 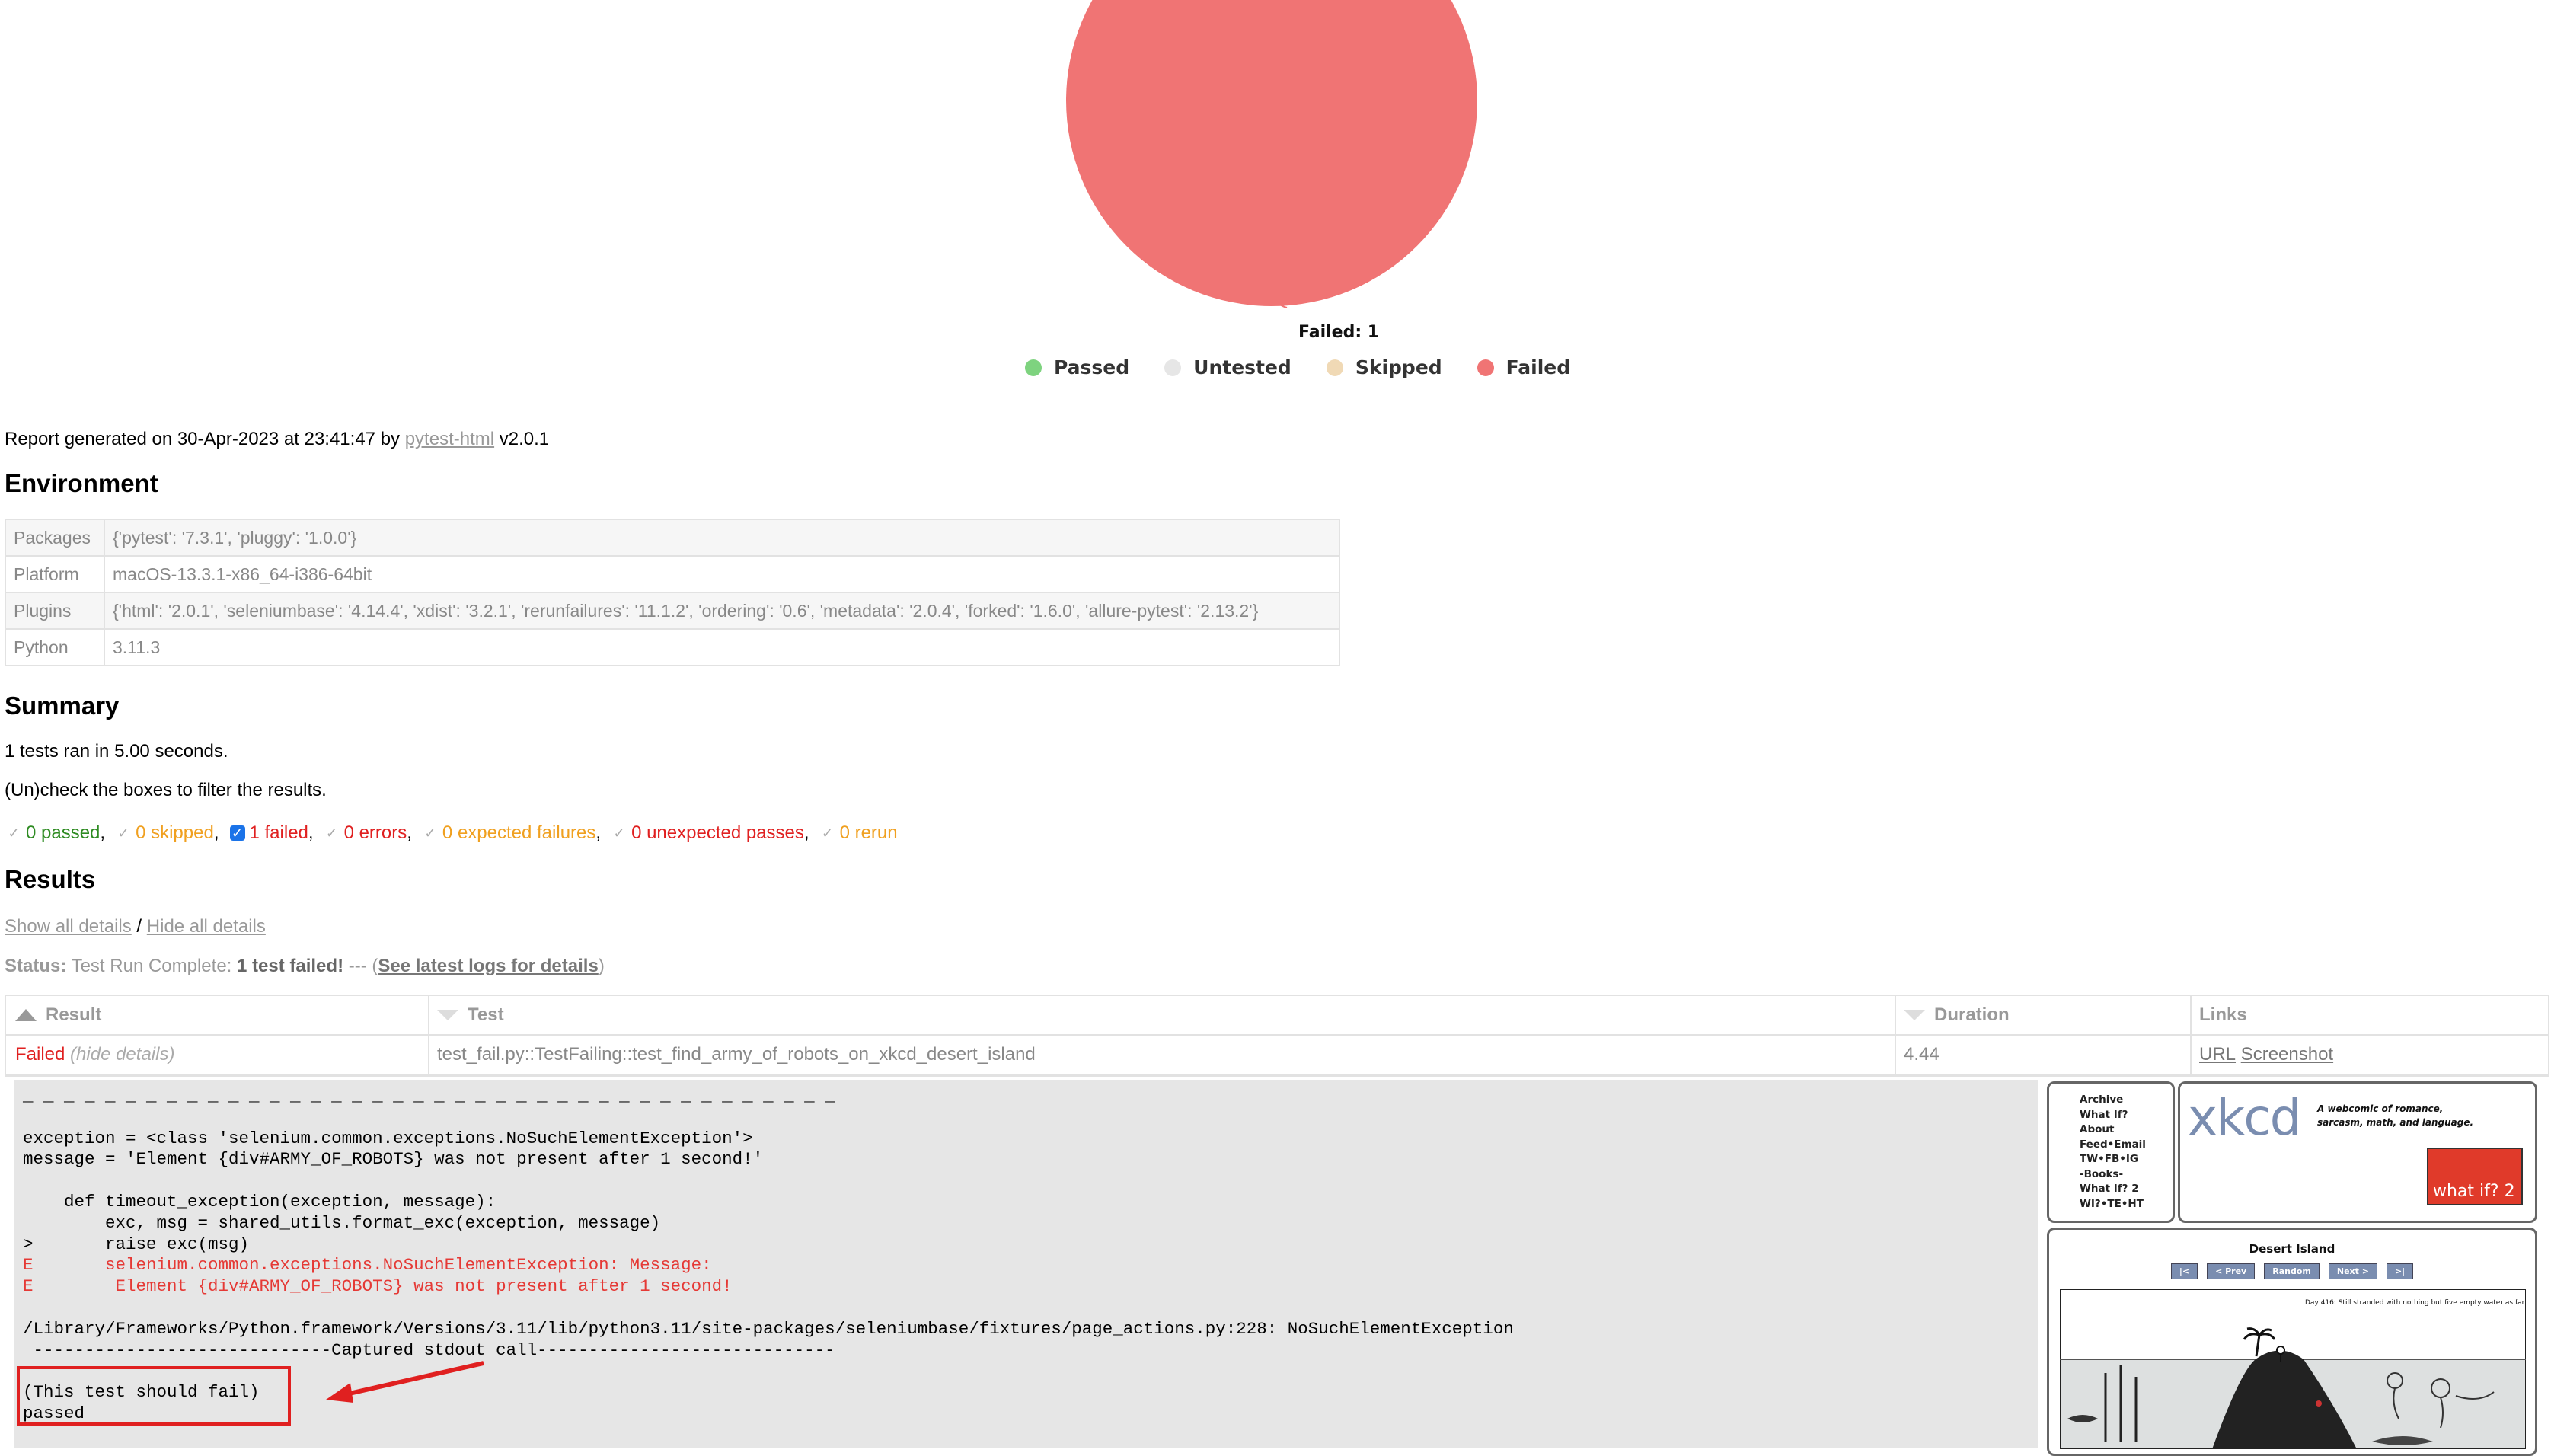 What do you see at coordinates (63, 833) in the screenshot?
I see `filter-passed-label: 0 passed` at bounding box center [63, 833].